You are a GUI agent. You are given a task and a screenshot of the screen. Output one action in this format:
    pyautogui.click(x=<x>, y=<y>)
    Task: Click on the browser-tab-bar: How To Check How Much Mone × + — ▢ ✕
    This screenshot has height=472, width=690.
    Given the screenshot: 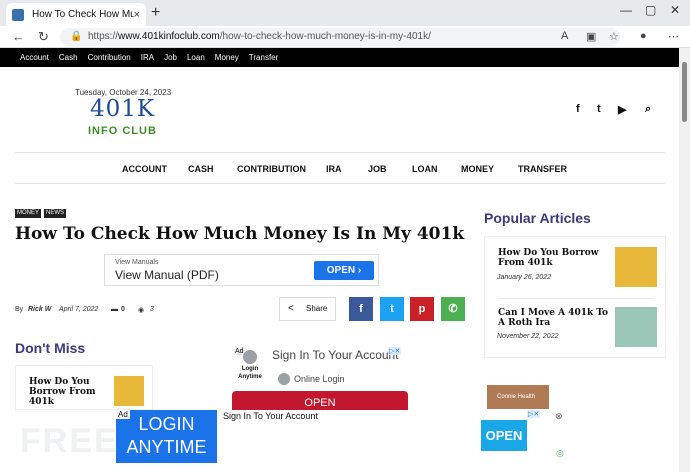 What is the action you would take?
    pyautogui.click(x=345, y=13)
    